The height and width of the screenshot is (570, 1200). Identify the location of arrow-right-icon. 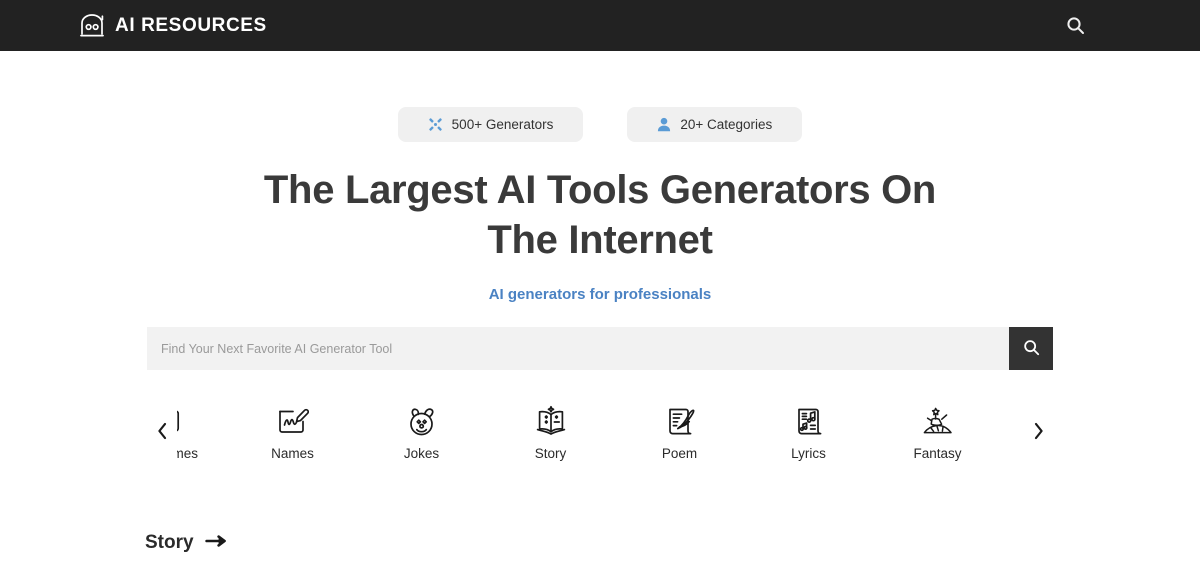
(215, 543).